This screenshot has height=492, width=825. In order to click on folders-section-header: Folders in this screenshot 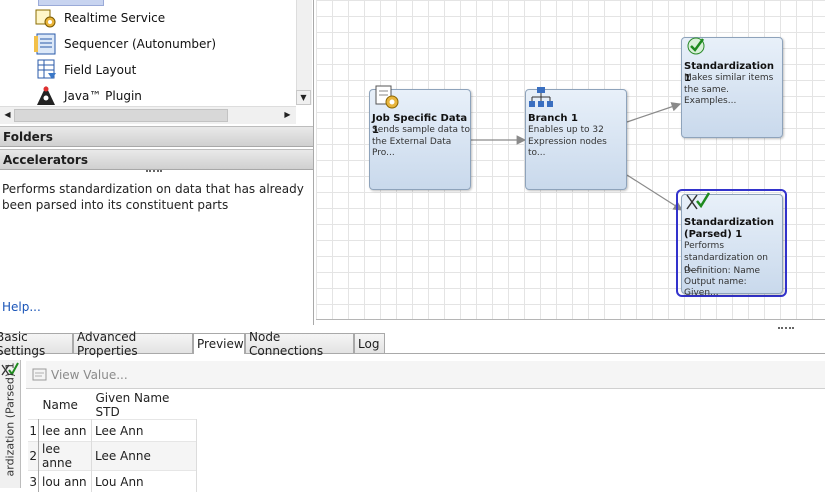, I will do `click(156, 136)`.